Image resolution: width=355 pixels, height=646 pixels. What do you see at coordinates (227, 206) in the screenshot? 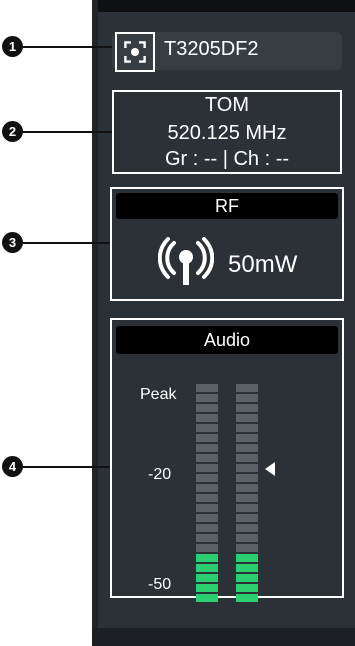
I see `rf-title: RF` at bounding box center [227, 206].